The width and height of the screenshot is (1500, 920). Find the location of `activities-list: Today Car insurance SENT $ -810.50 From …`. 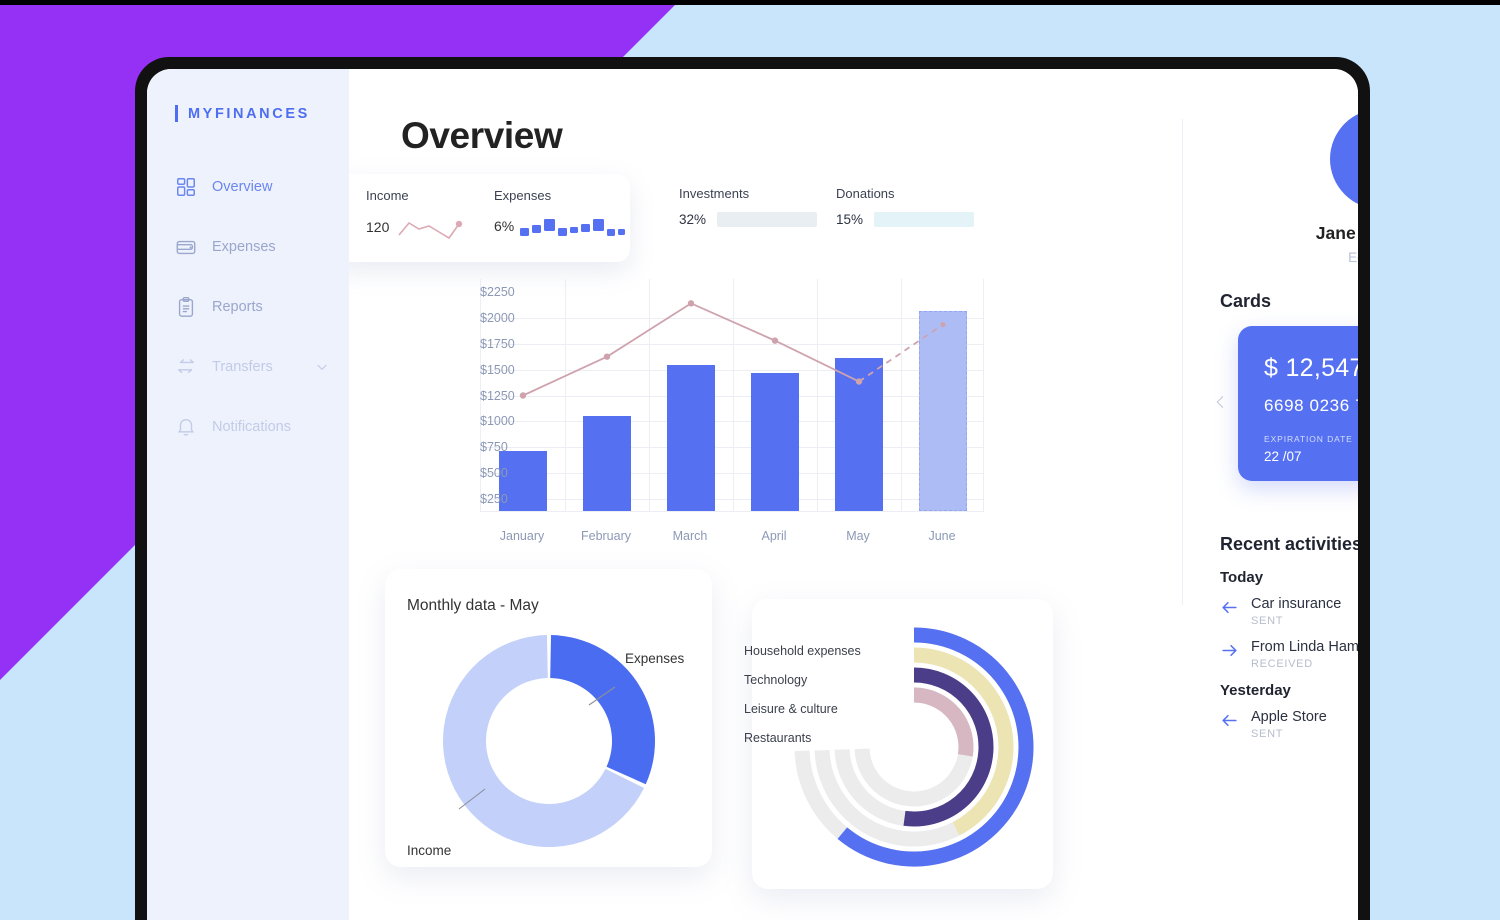

activities-list: Today Car insurance SENT $ -810.50 From … is located at coordinates (1289, 654).